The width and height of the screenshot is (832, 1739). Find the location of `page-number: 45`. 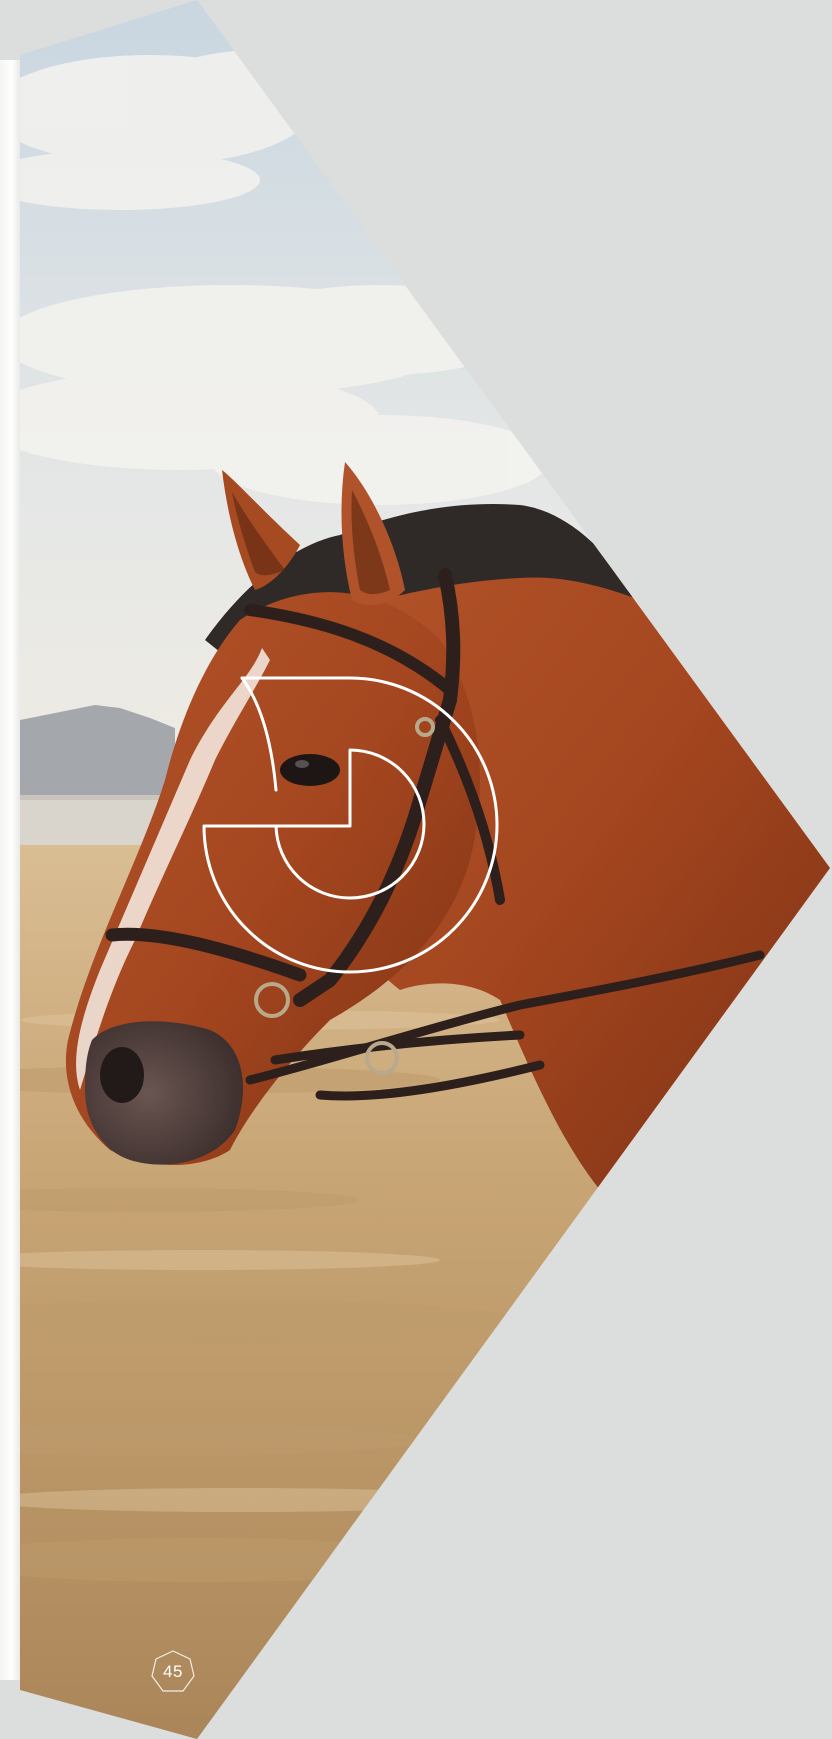

page-number: 45 is located at coordinates (173, 1671).